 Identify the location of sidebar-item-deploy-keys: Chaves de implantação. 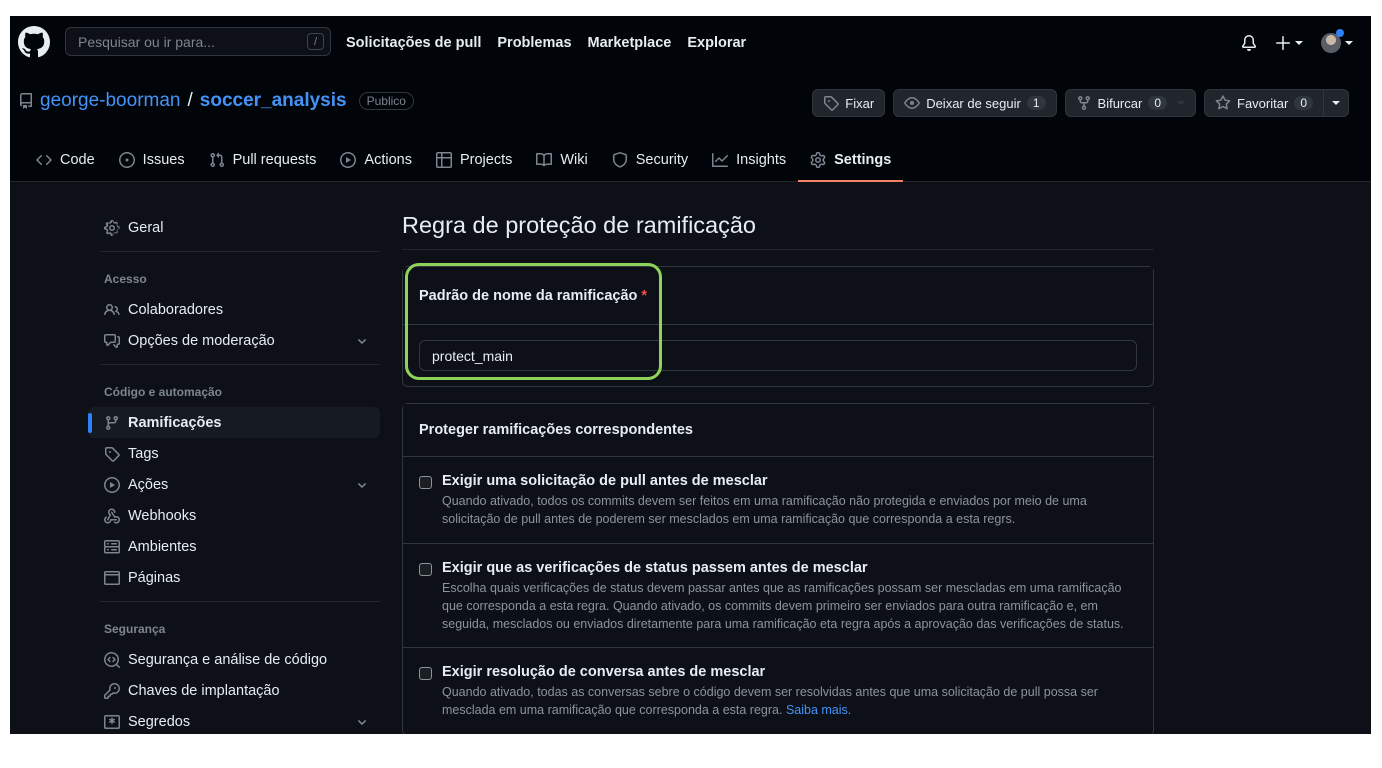
(234, 690).